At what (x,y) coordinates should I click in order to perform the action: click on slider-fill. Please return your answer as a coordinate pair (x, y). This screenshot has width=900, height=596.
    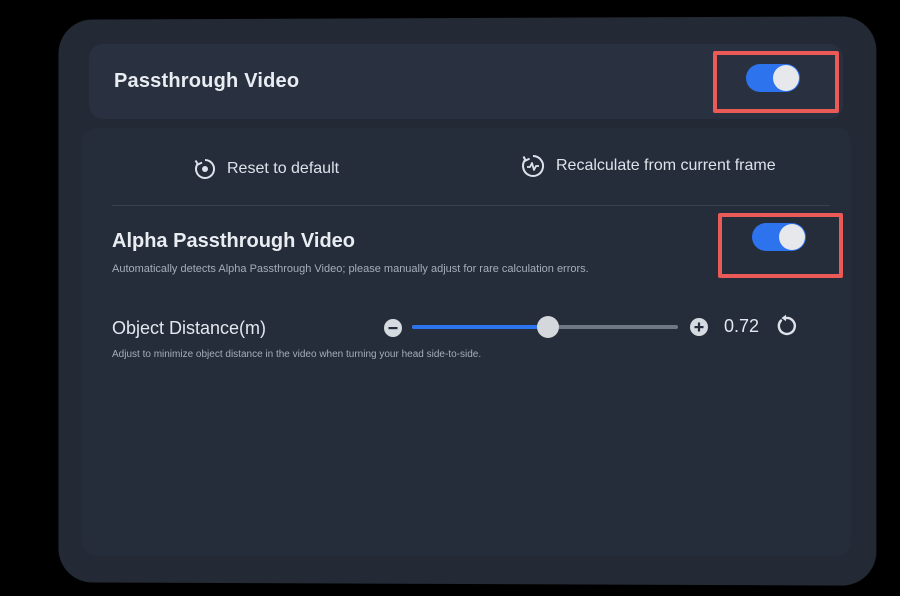
    Looking at the image, I should click on (480, 327).